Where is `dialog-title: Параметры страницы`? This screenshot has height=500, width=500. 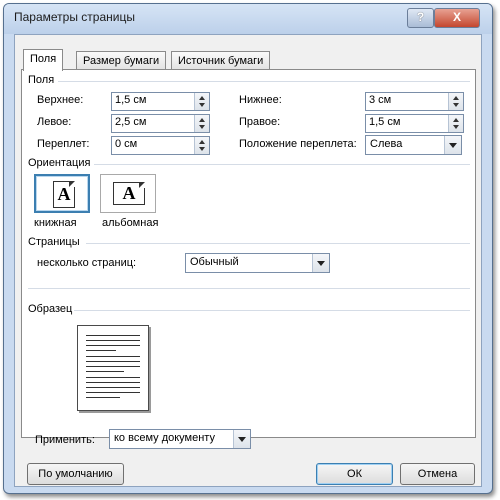 dialog-title: Параметры страницы is located at coordinates (74, 17).